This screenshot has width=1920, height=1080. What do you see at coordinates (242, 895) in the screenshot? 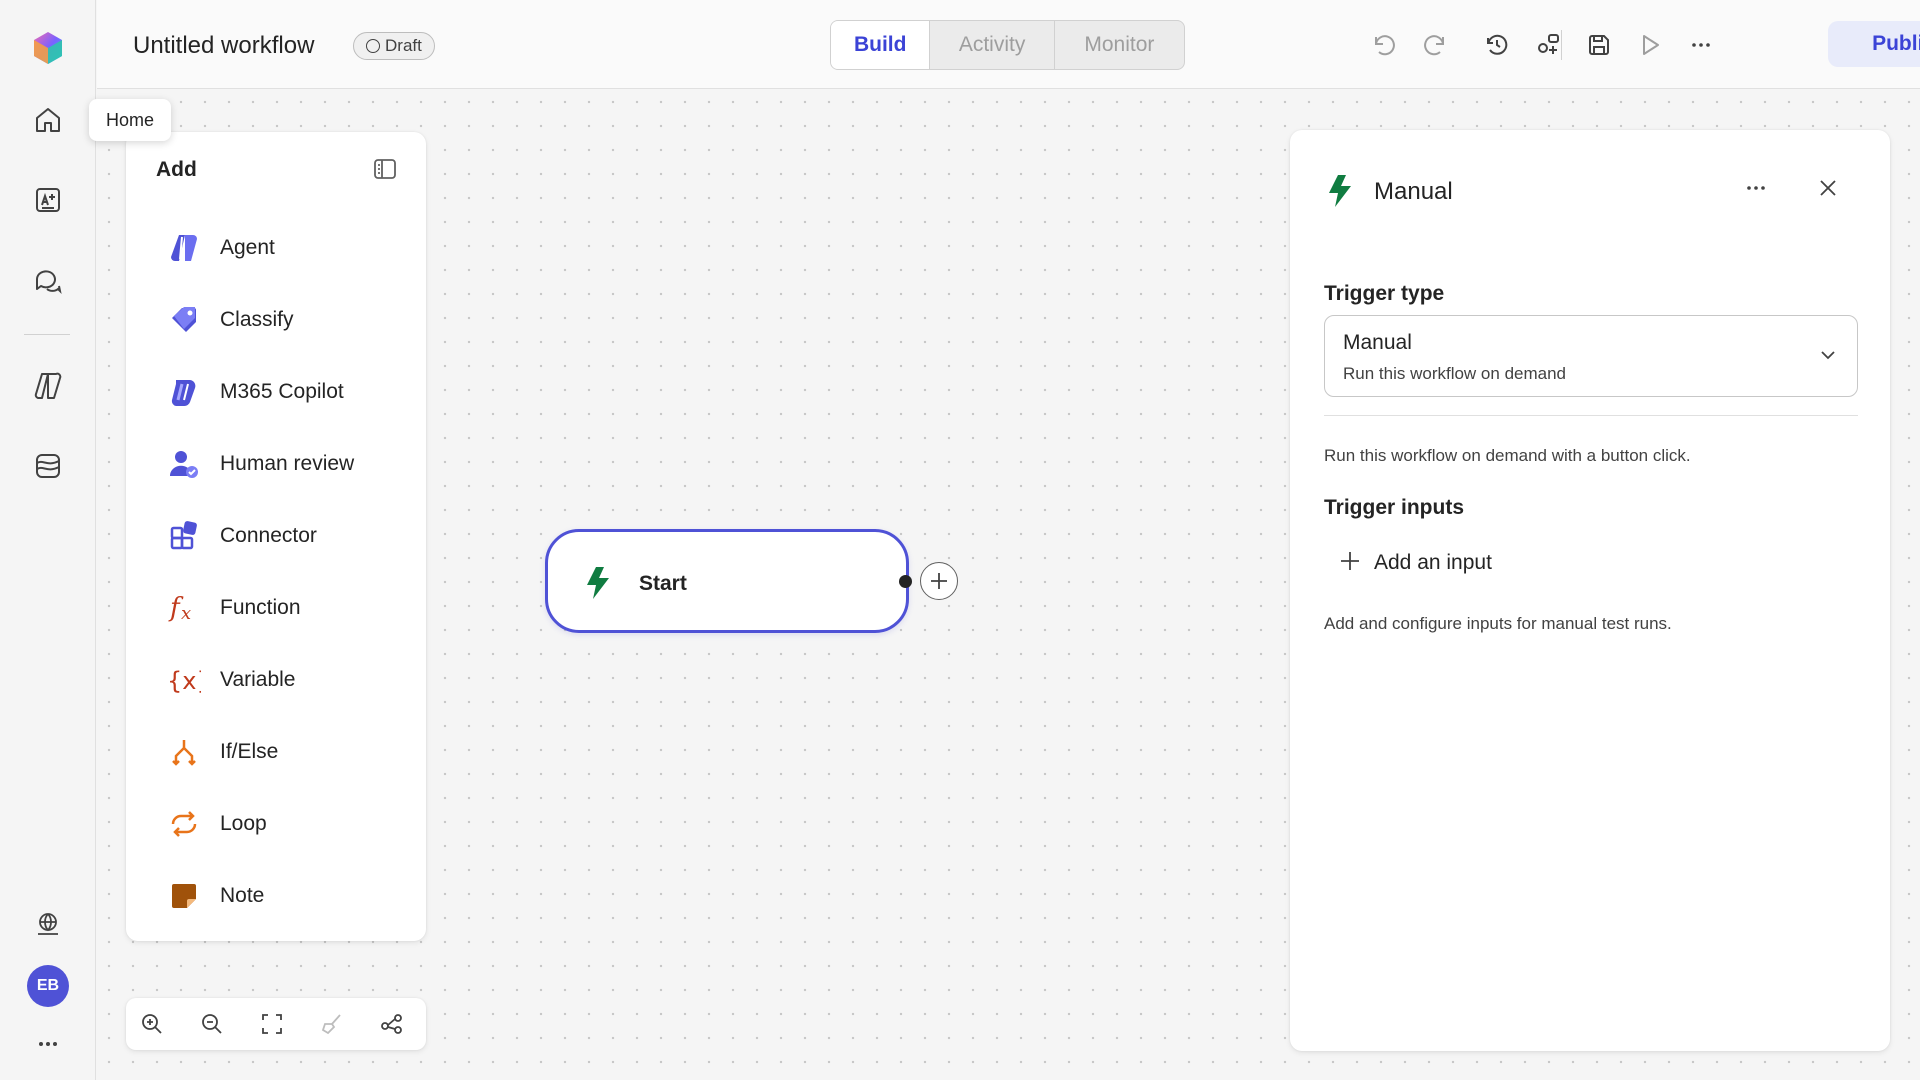
I see `add-item-label: Note` at bounding box center [242, 895].